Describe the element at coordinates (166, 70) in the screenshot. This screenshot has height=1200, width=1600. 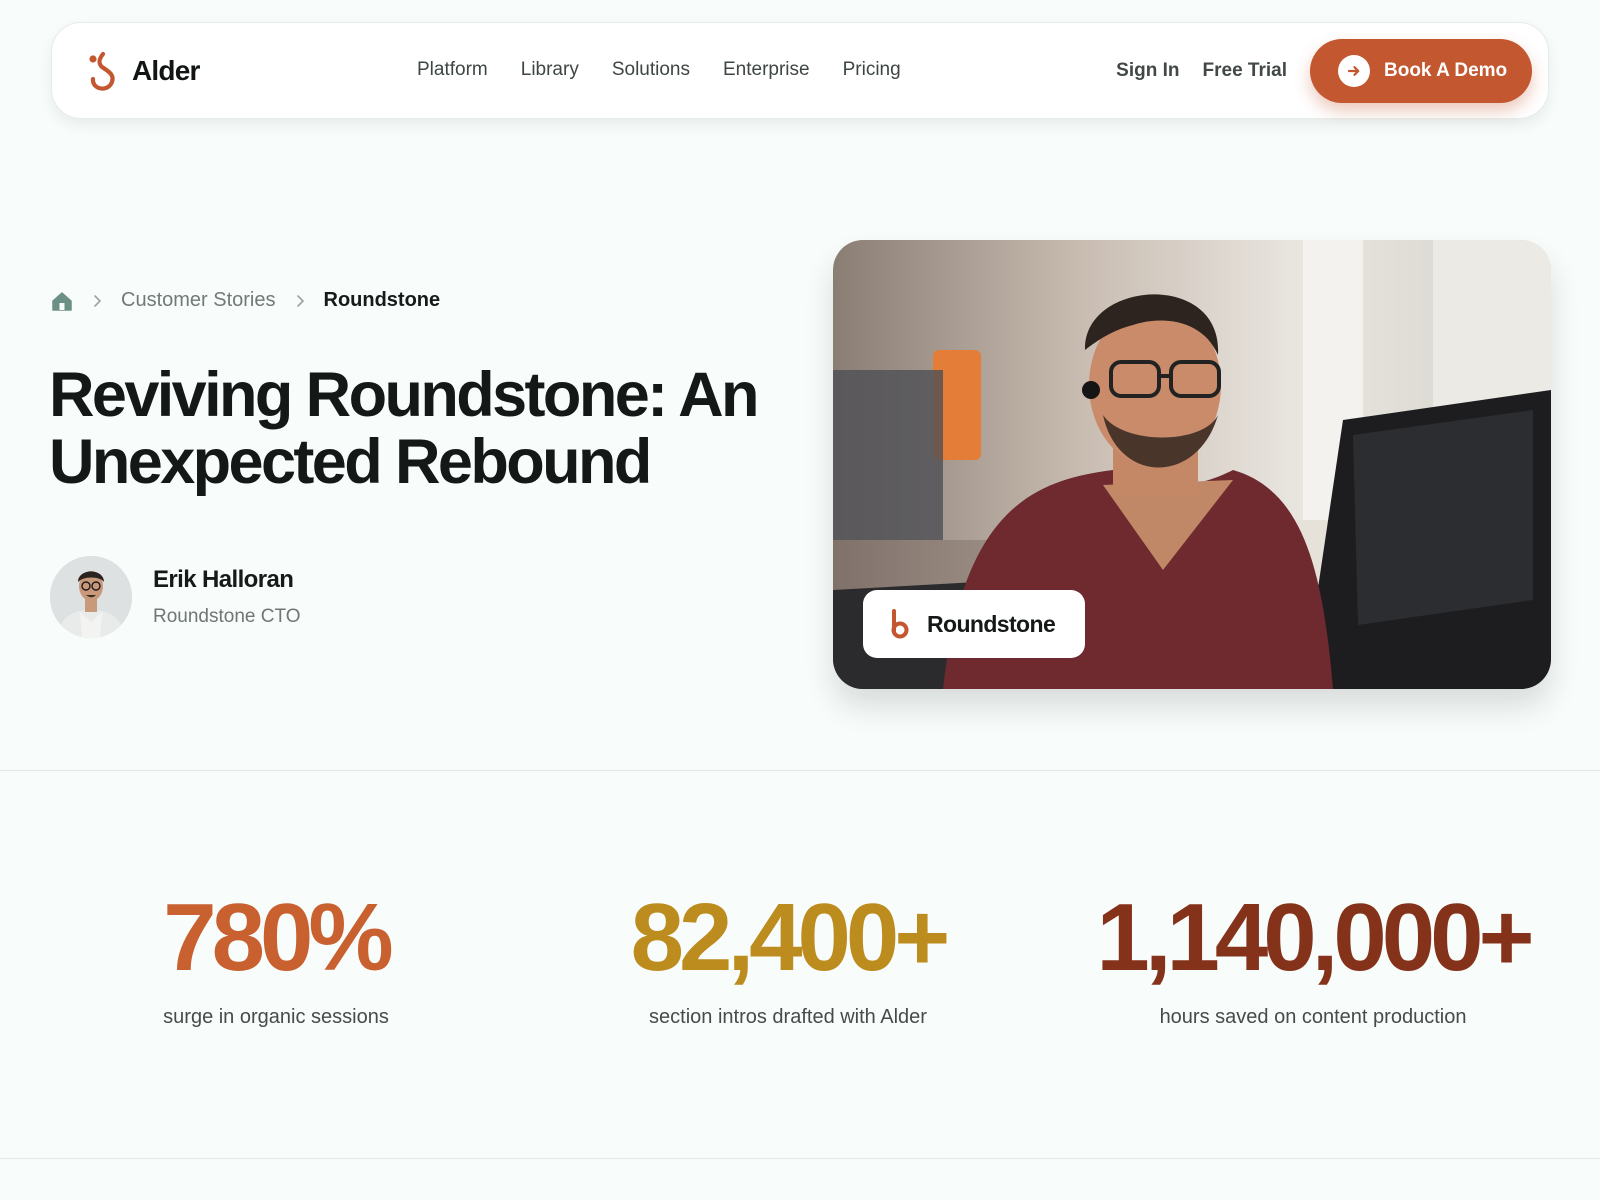
I see `brand-name: Alder` at that location.